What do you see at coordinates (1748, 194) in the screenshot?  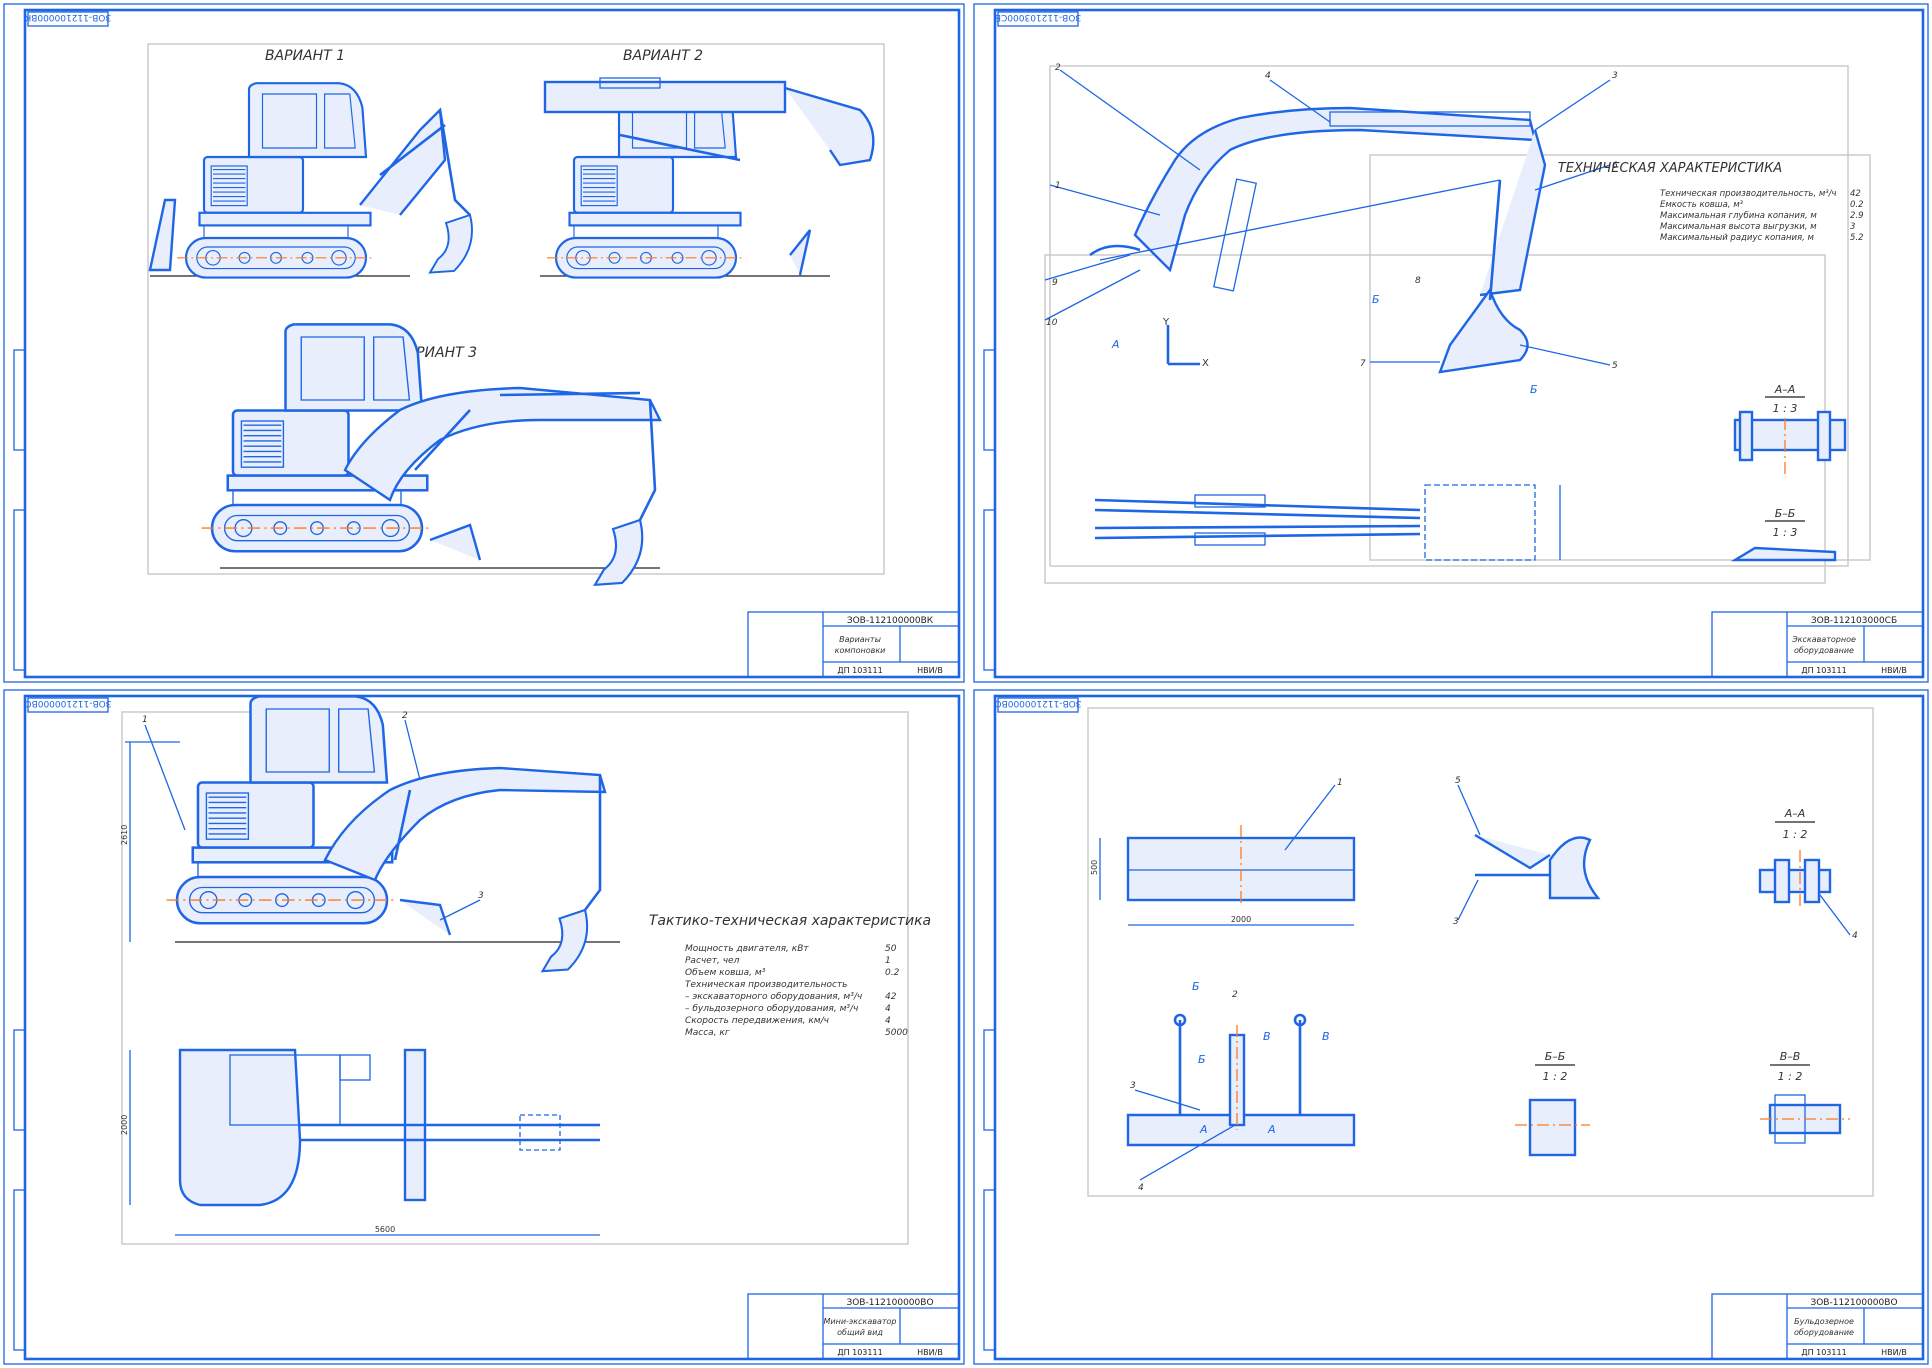 I see `svg-text:Техническая производительность: Техническая производительность, м³/ч` at bounding box center [1748, 194].